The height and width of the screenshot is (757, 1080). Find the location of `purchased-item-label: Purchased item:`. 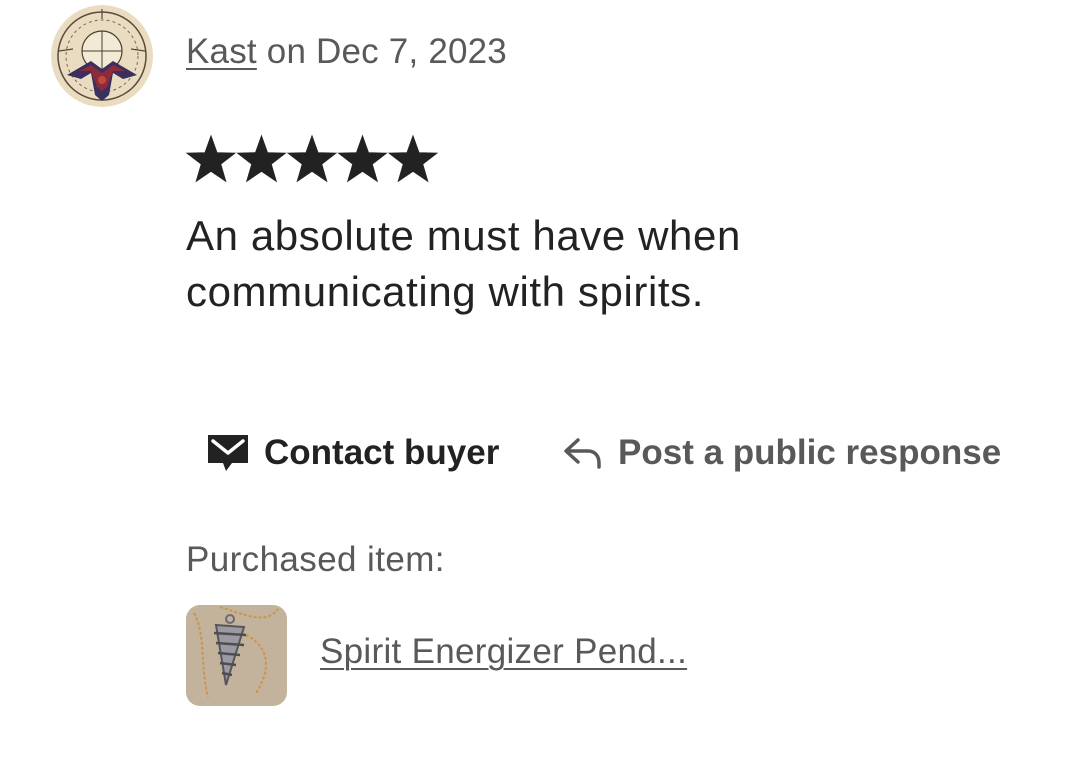

purchased-item-label: Purchased item: is located at coordinates (315, 559).